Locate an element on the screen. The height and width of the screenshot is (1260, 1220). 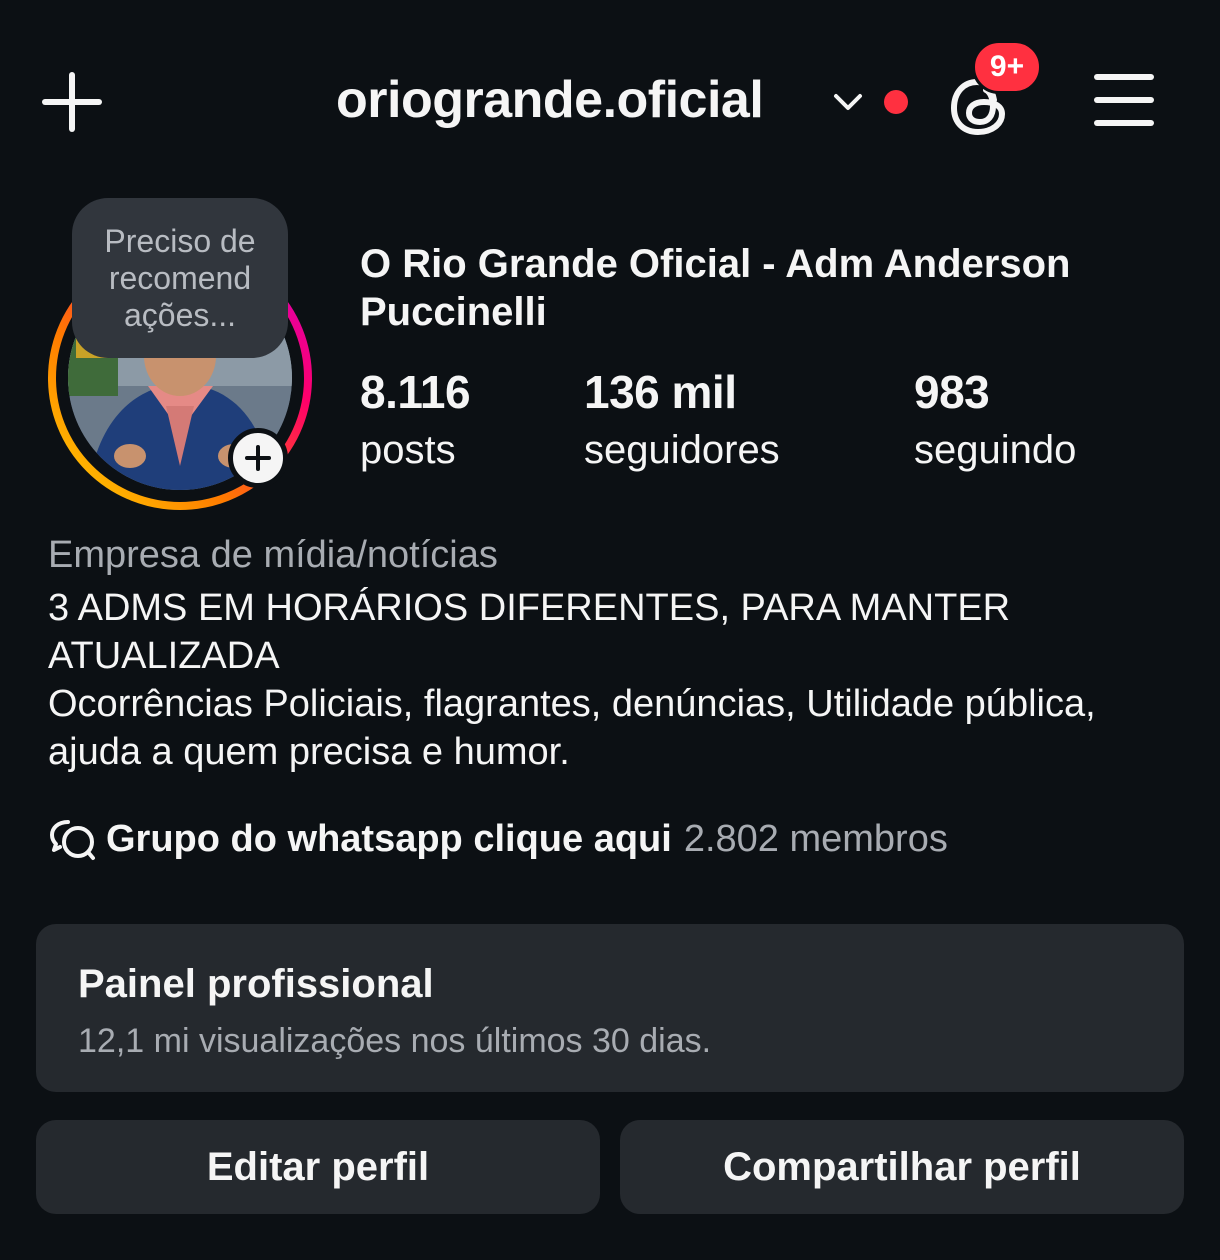
stat-following-label: seguindo is located at coordinates (995, 450).